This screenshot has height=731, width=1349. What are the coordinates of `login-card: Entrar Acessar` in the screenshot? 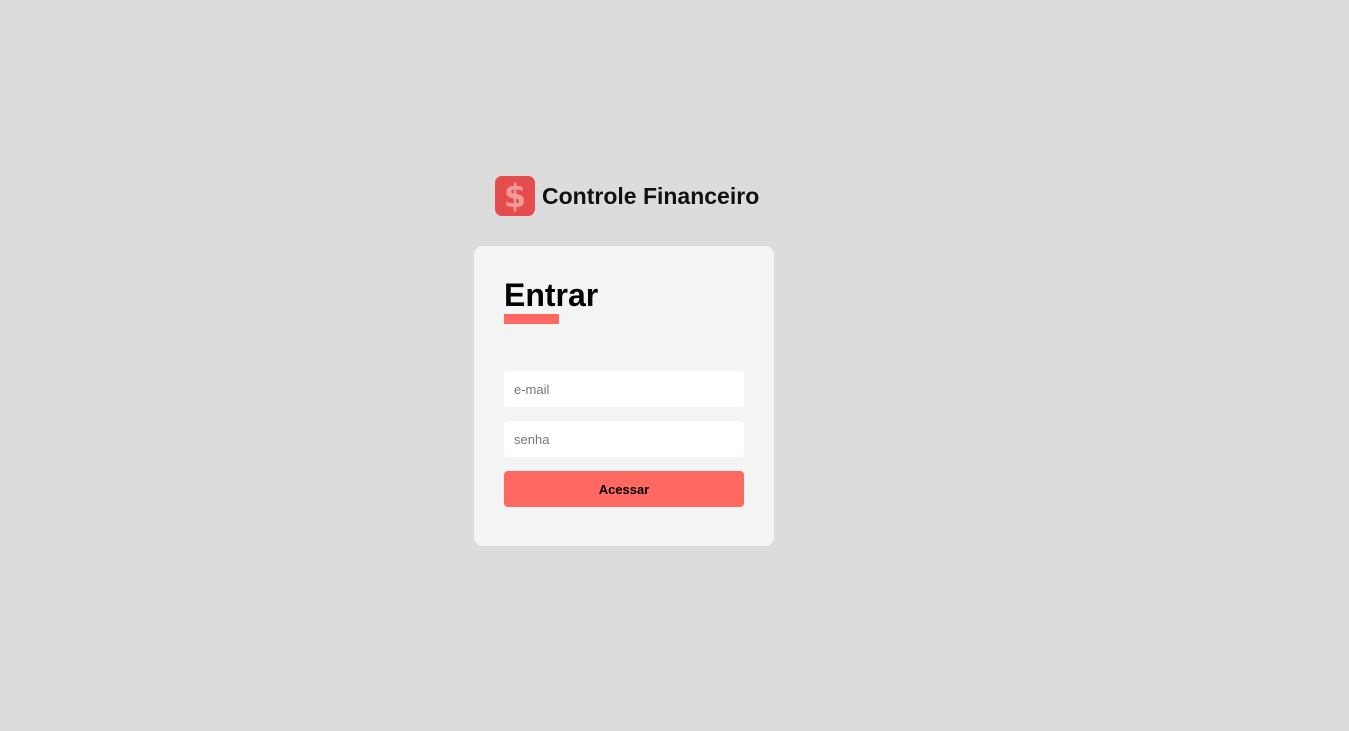 It's located at (624, 396).